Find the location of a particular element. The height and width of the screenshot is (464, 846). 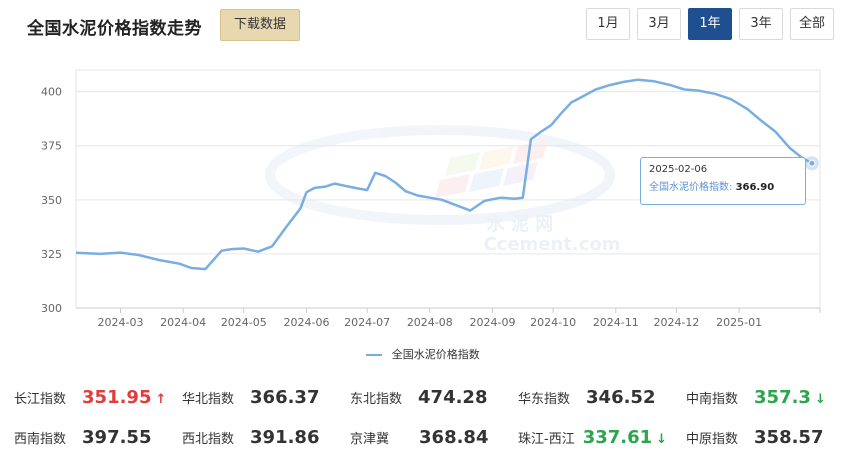

index-value: 474.28 is located at coordinates (453, 397).